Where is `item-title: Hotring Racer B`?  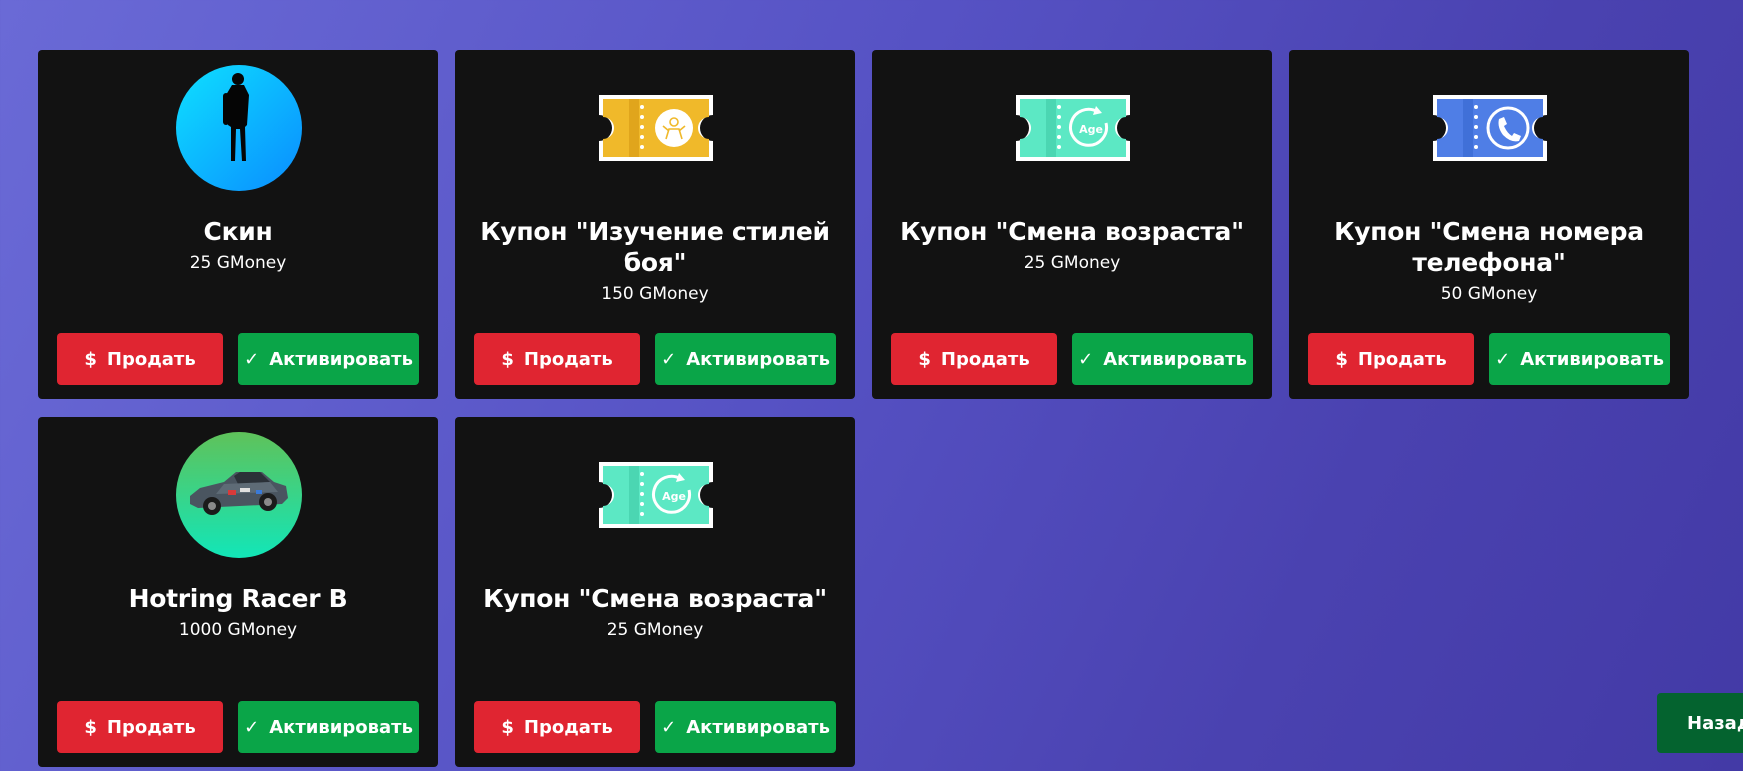
item-title: Hotring Racer B is located at coordinates (238, 598).